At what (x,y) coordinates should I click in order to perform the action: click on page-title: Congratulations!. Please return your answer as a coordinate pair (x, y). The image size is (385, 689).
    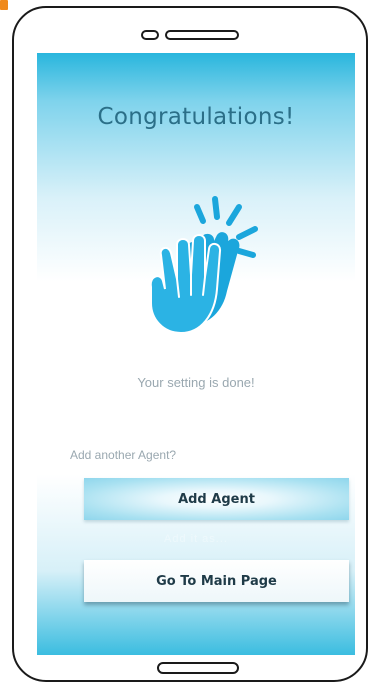
    Looking at the image, I should click on (196, 117).